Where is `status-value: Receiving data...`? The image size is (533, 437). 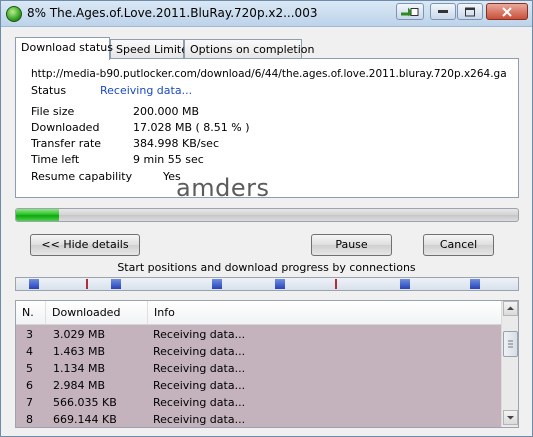
status-value: Receiving data... is located at coordinates (146, 90).